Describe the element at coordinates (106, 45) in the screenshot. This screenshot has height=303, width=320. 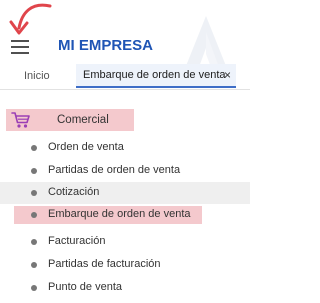
I see `company-name: MI EMPRESA` at that location.